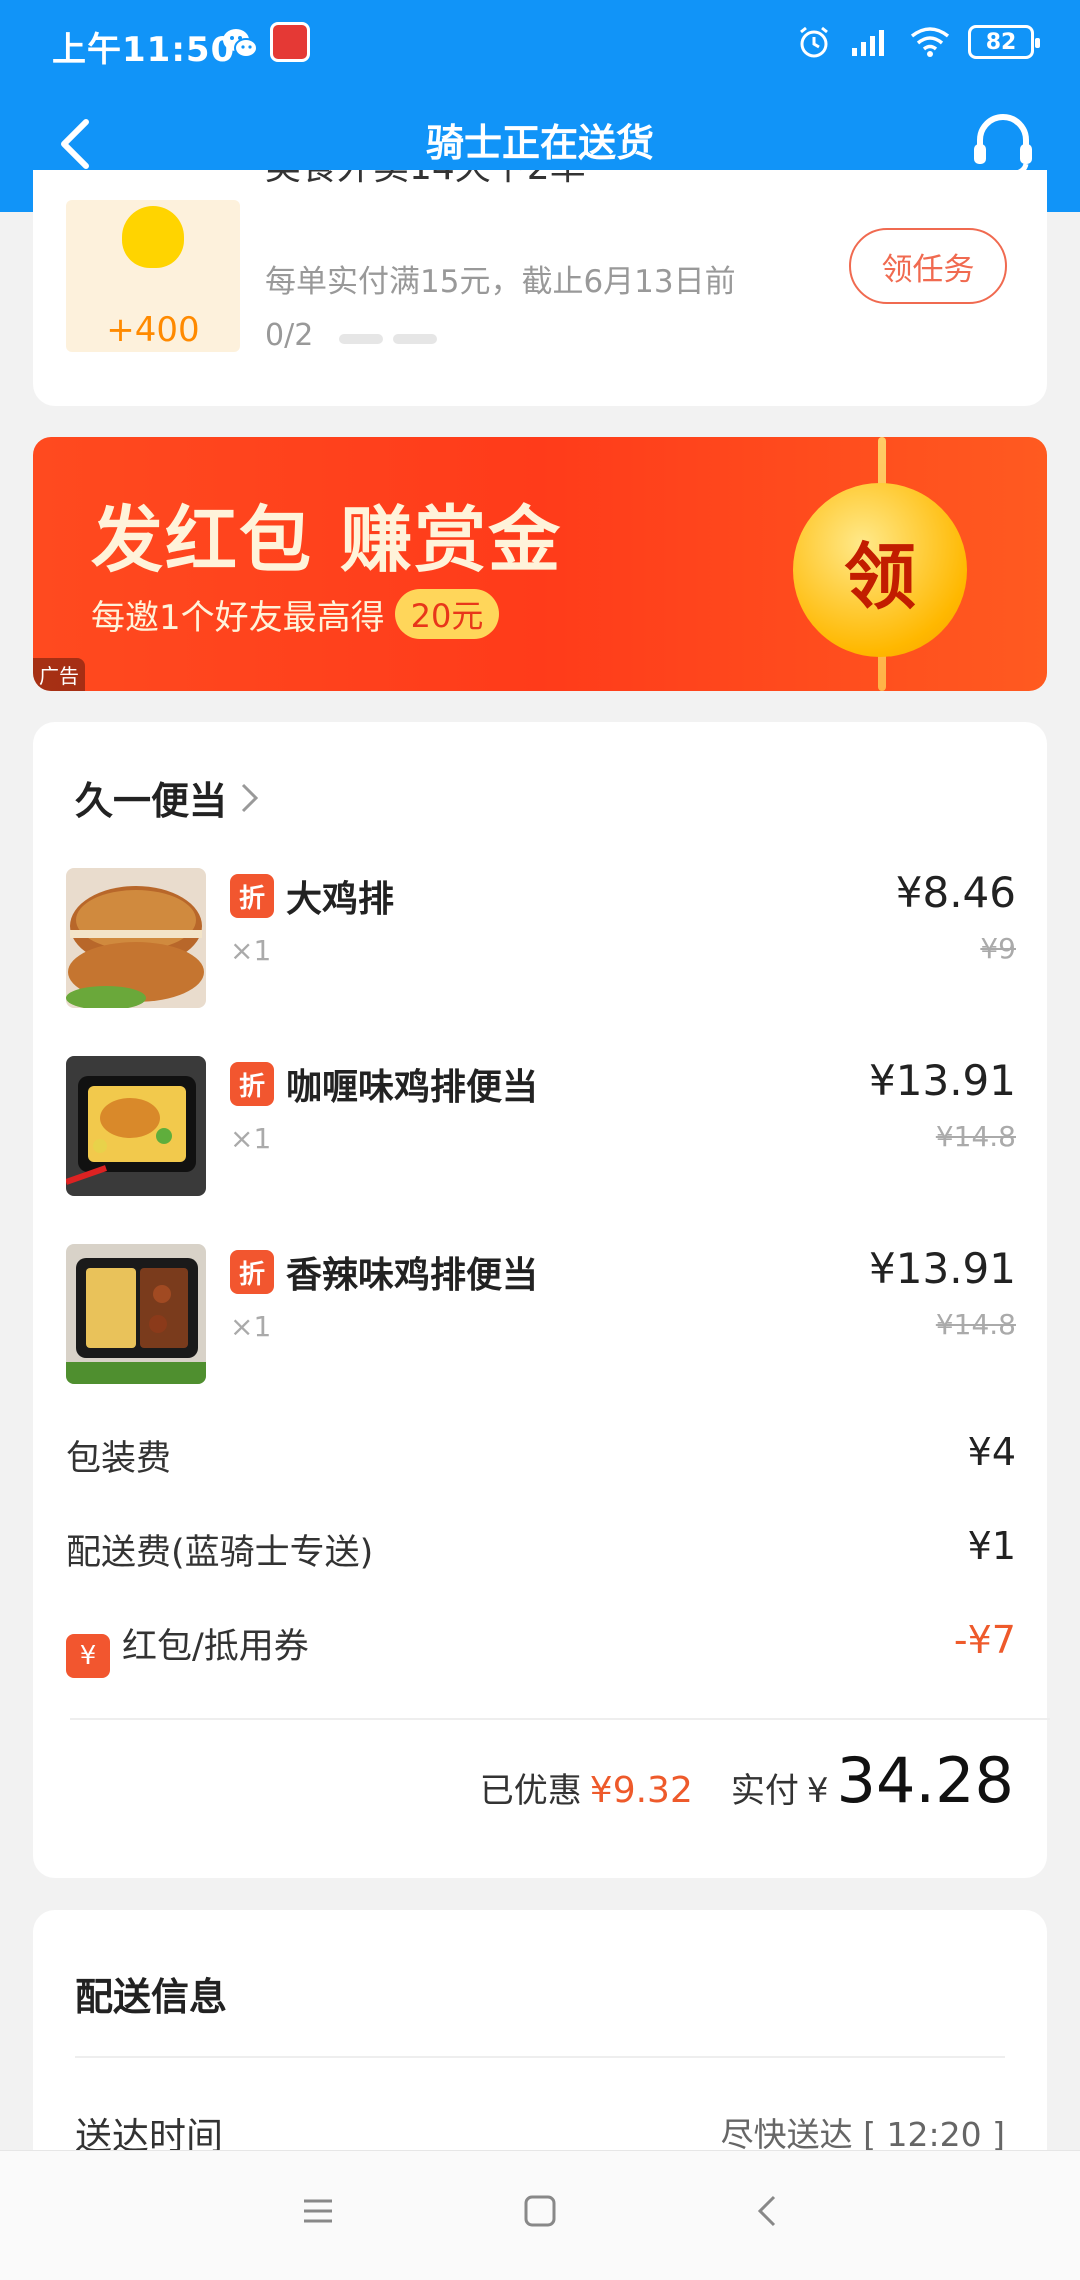 The height and width of the screenshot is (2280, 1080). I want to click on item-name: 咖喱味鸡排便当, so click(412, 1087).